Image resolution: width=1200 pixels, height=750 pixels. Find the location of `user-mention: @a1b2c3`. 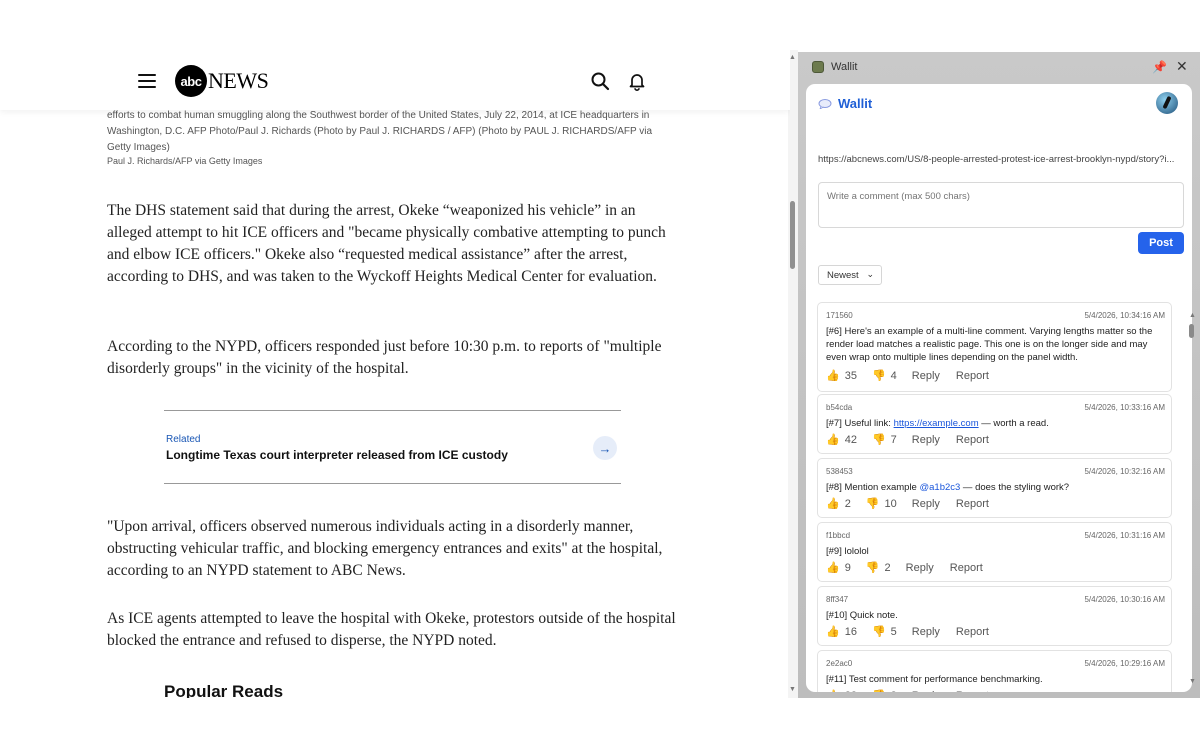

user-mention: @a1b2c3 is located at coordinates (939, 487).